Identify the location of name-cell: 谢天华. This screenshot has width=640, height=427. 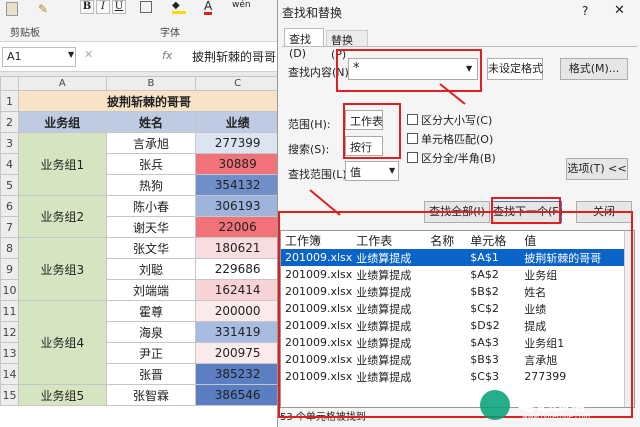
(151, 227).